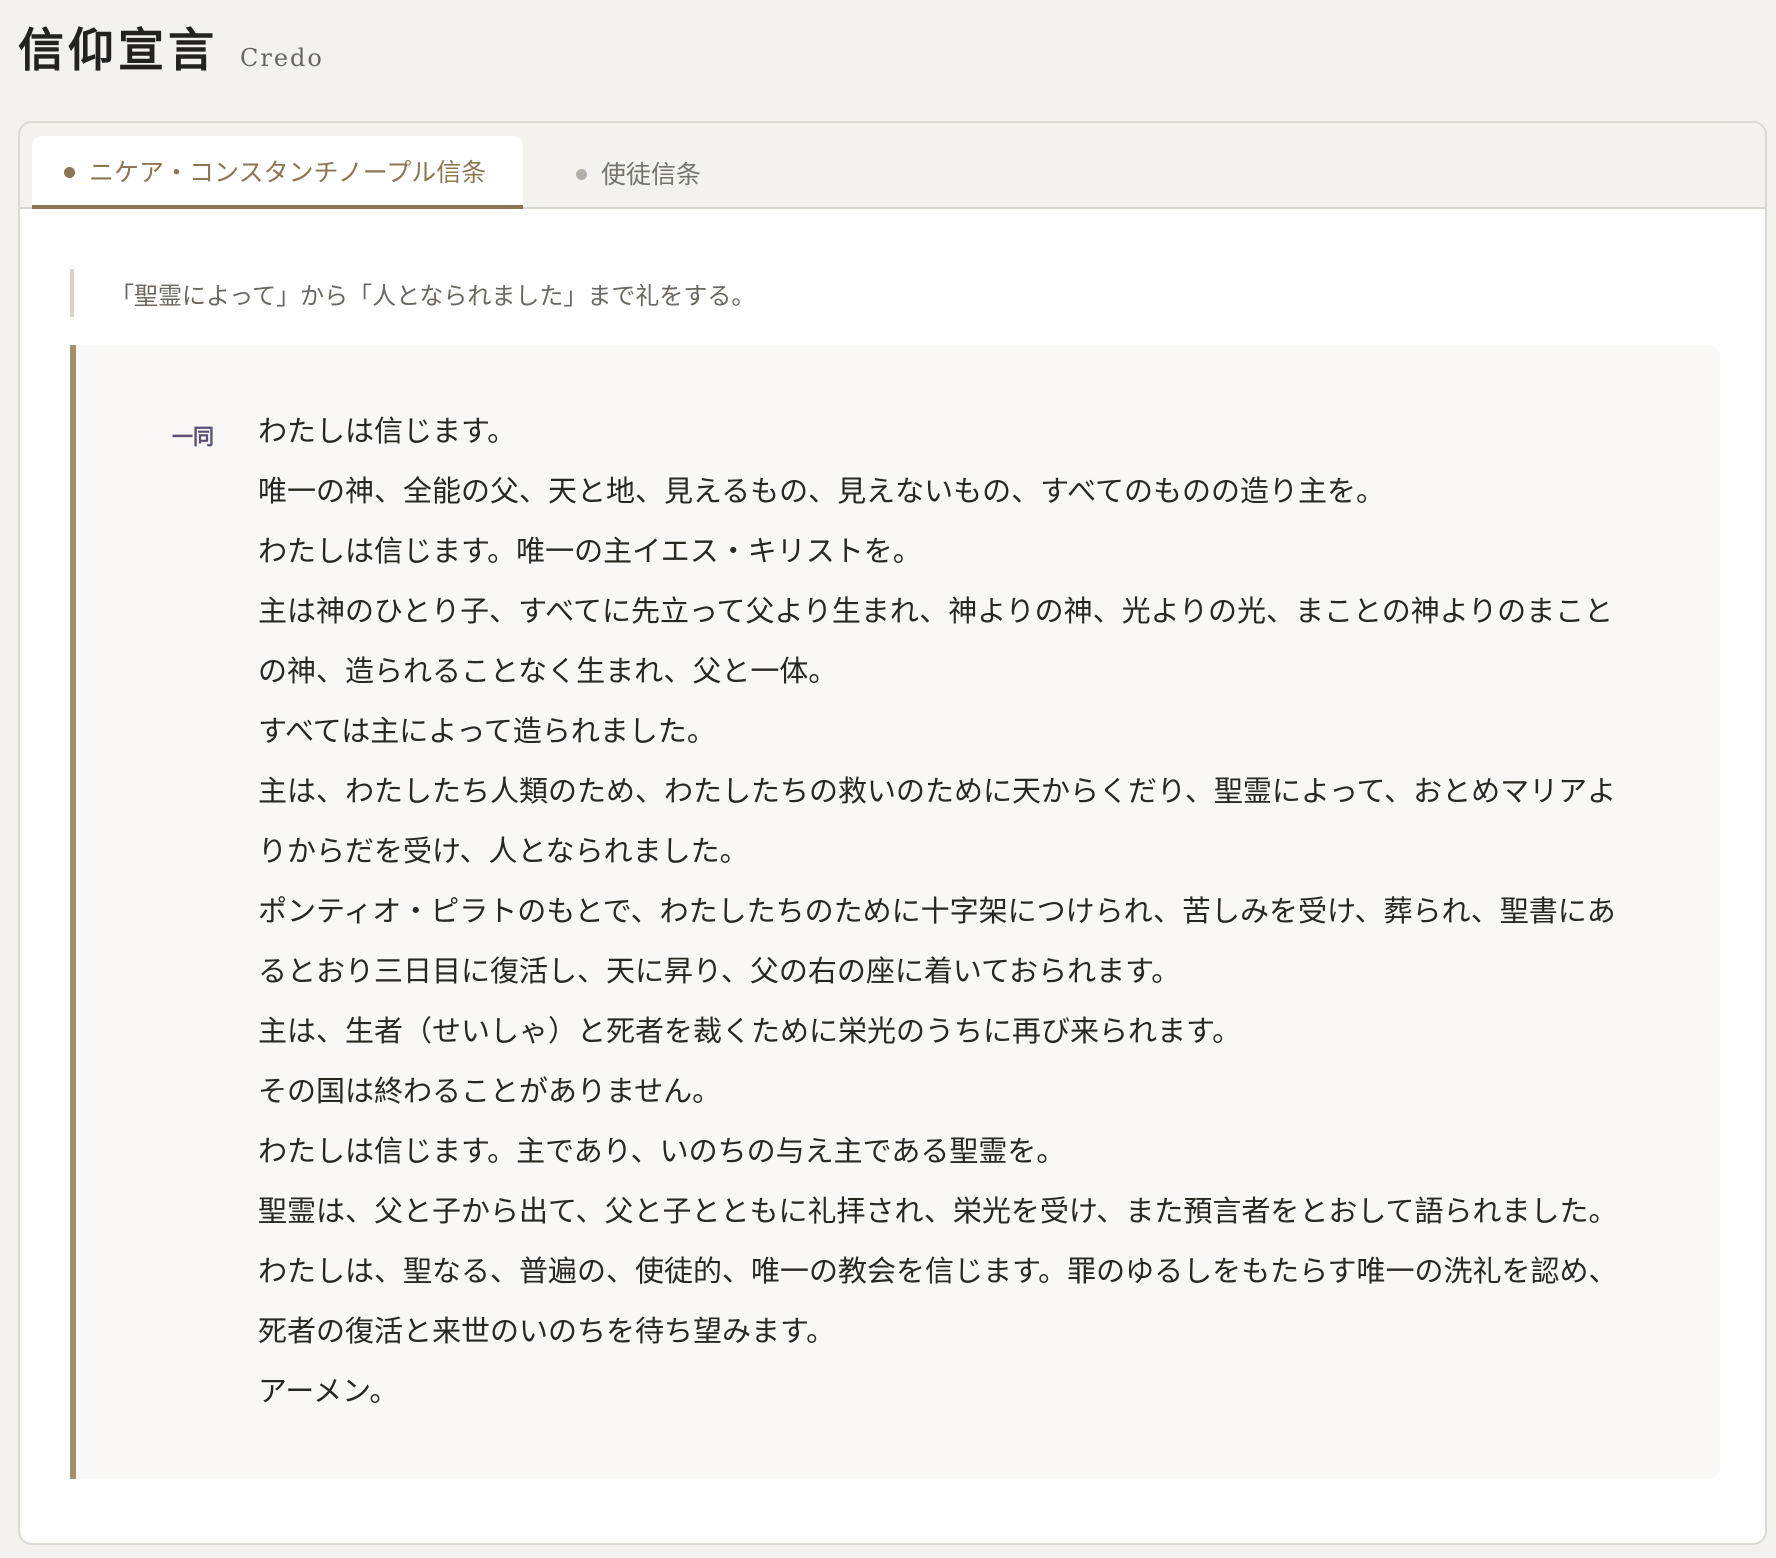 The image size is (1776, 1558). What do you see at coordinates (69, 172) in the screenshot?
I see `tab-active-dot-icon` at bounding box center [69, 172].